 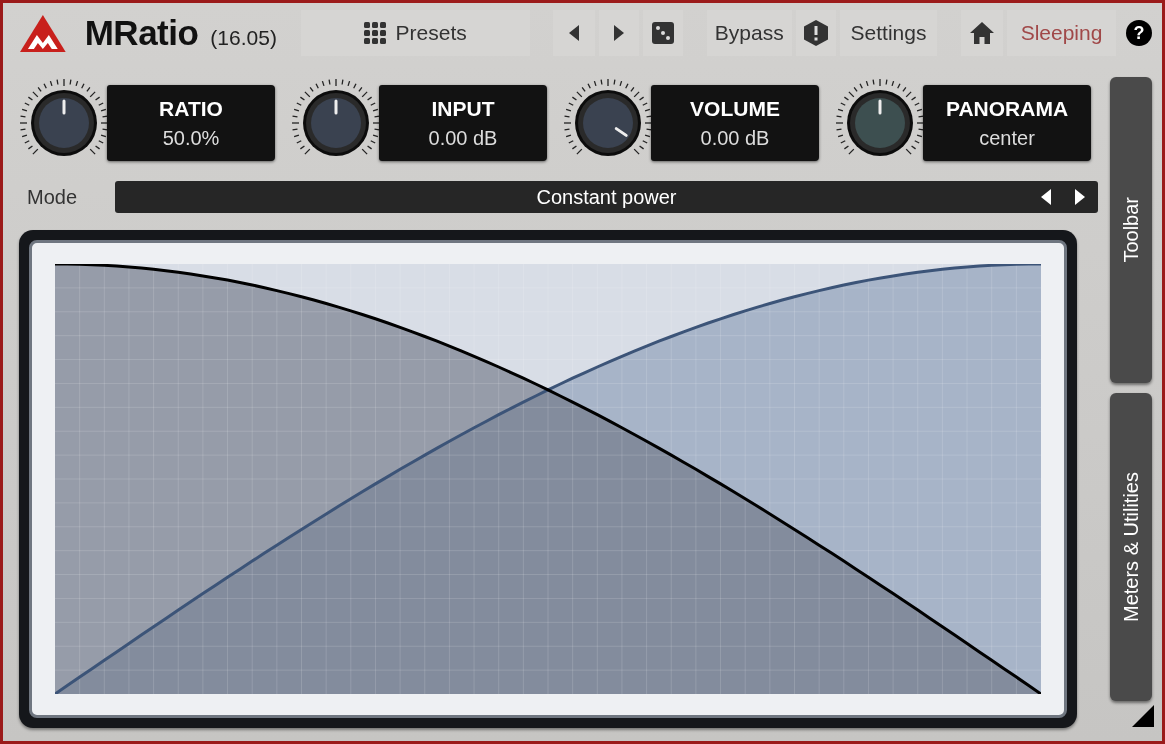 I want to click on parameter-label: PANORAMA, so click(x=1007, y=108).